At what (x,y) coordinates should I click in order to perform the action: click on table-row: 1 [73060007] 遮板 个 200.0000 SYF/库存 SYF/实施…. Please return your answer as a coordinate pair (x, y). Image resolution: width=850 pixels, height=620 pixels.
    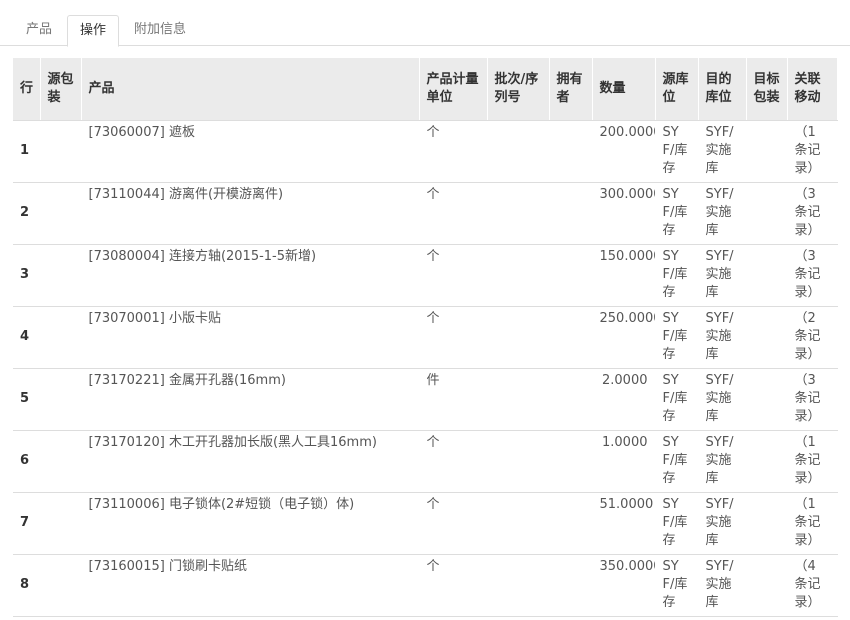
    Looking at the image, I should click on (425, 151).